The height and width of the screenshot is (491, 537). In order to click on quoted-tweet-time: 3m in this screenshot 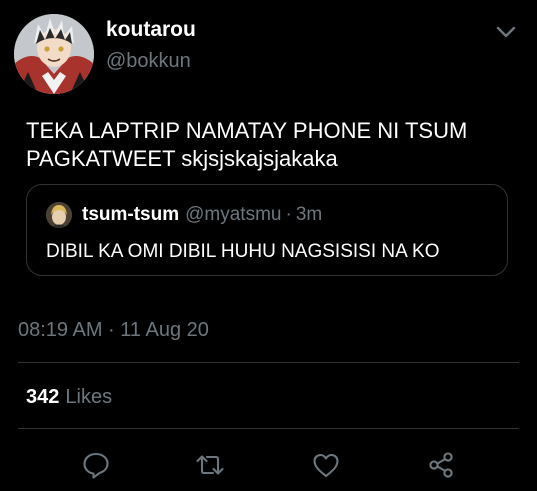, I will do `click(309, 214)`.